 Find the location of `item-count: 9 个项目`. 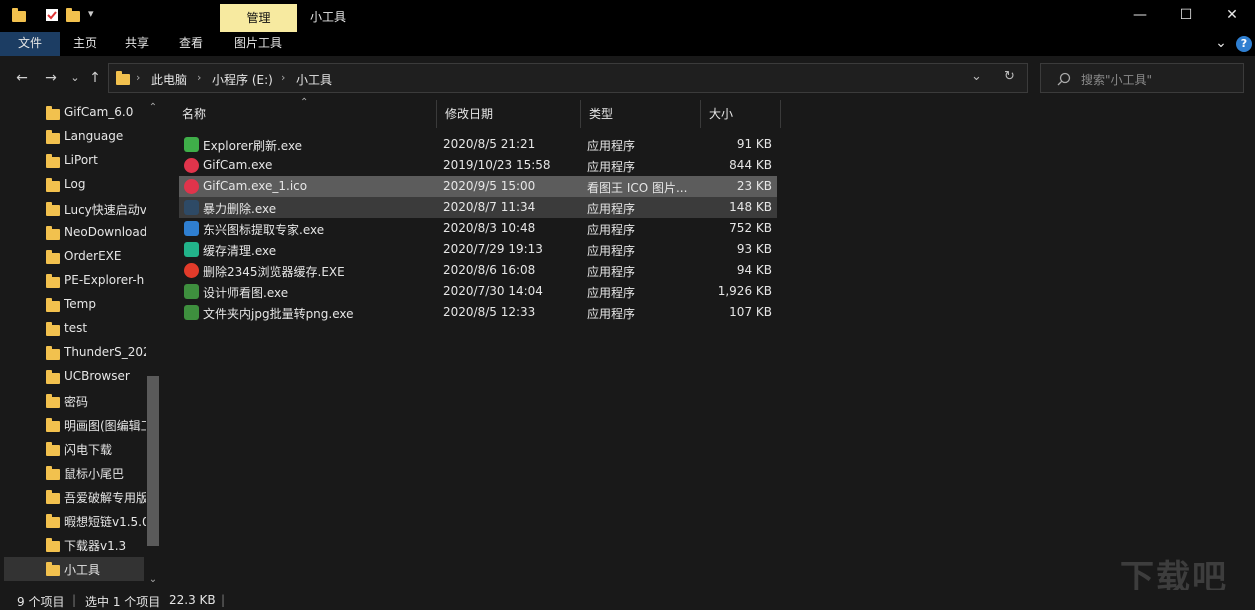

item-count: 9 个项目 is located at coordinates (40, 601).